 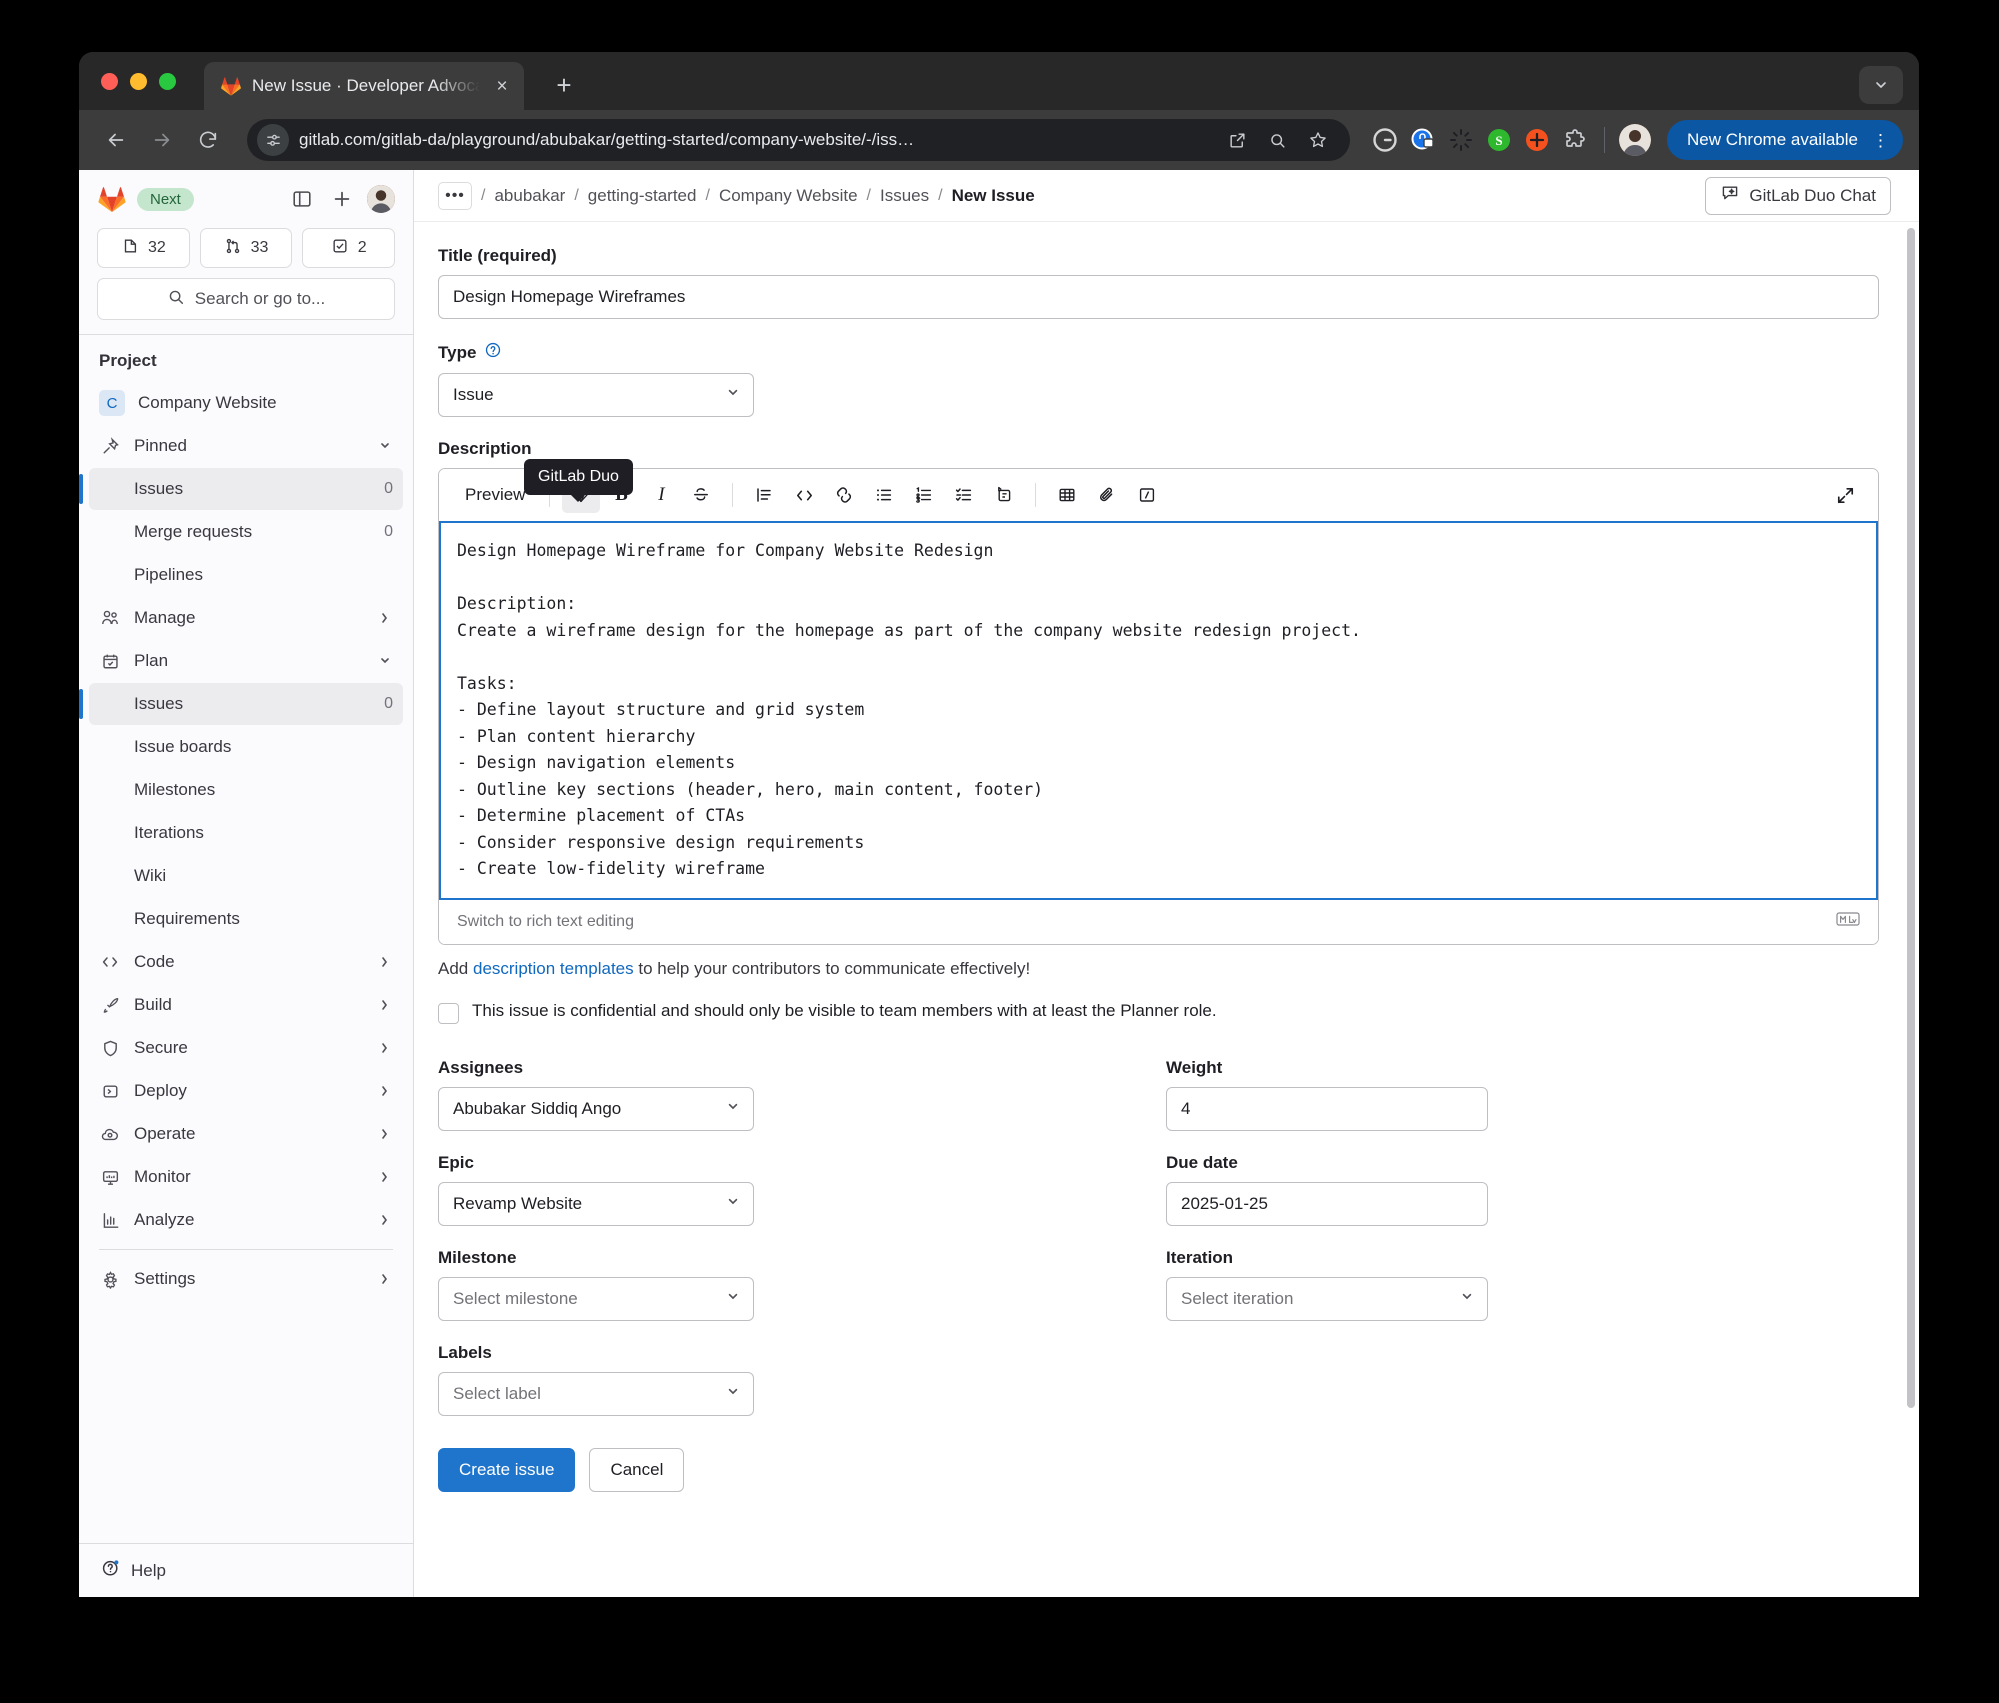 What do you see at coordinates (273, 140) in the screenshot?
I see `site-settings-icon` at bounding box center [273, 140].